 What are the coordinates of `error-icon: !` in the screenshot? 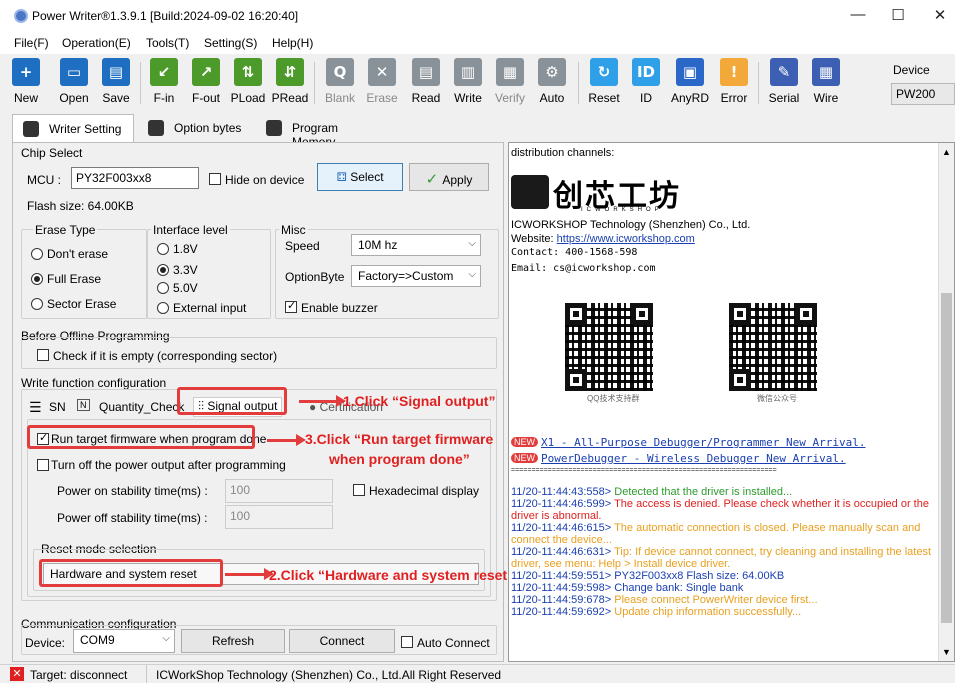 It's located at (734, 72).